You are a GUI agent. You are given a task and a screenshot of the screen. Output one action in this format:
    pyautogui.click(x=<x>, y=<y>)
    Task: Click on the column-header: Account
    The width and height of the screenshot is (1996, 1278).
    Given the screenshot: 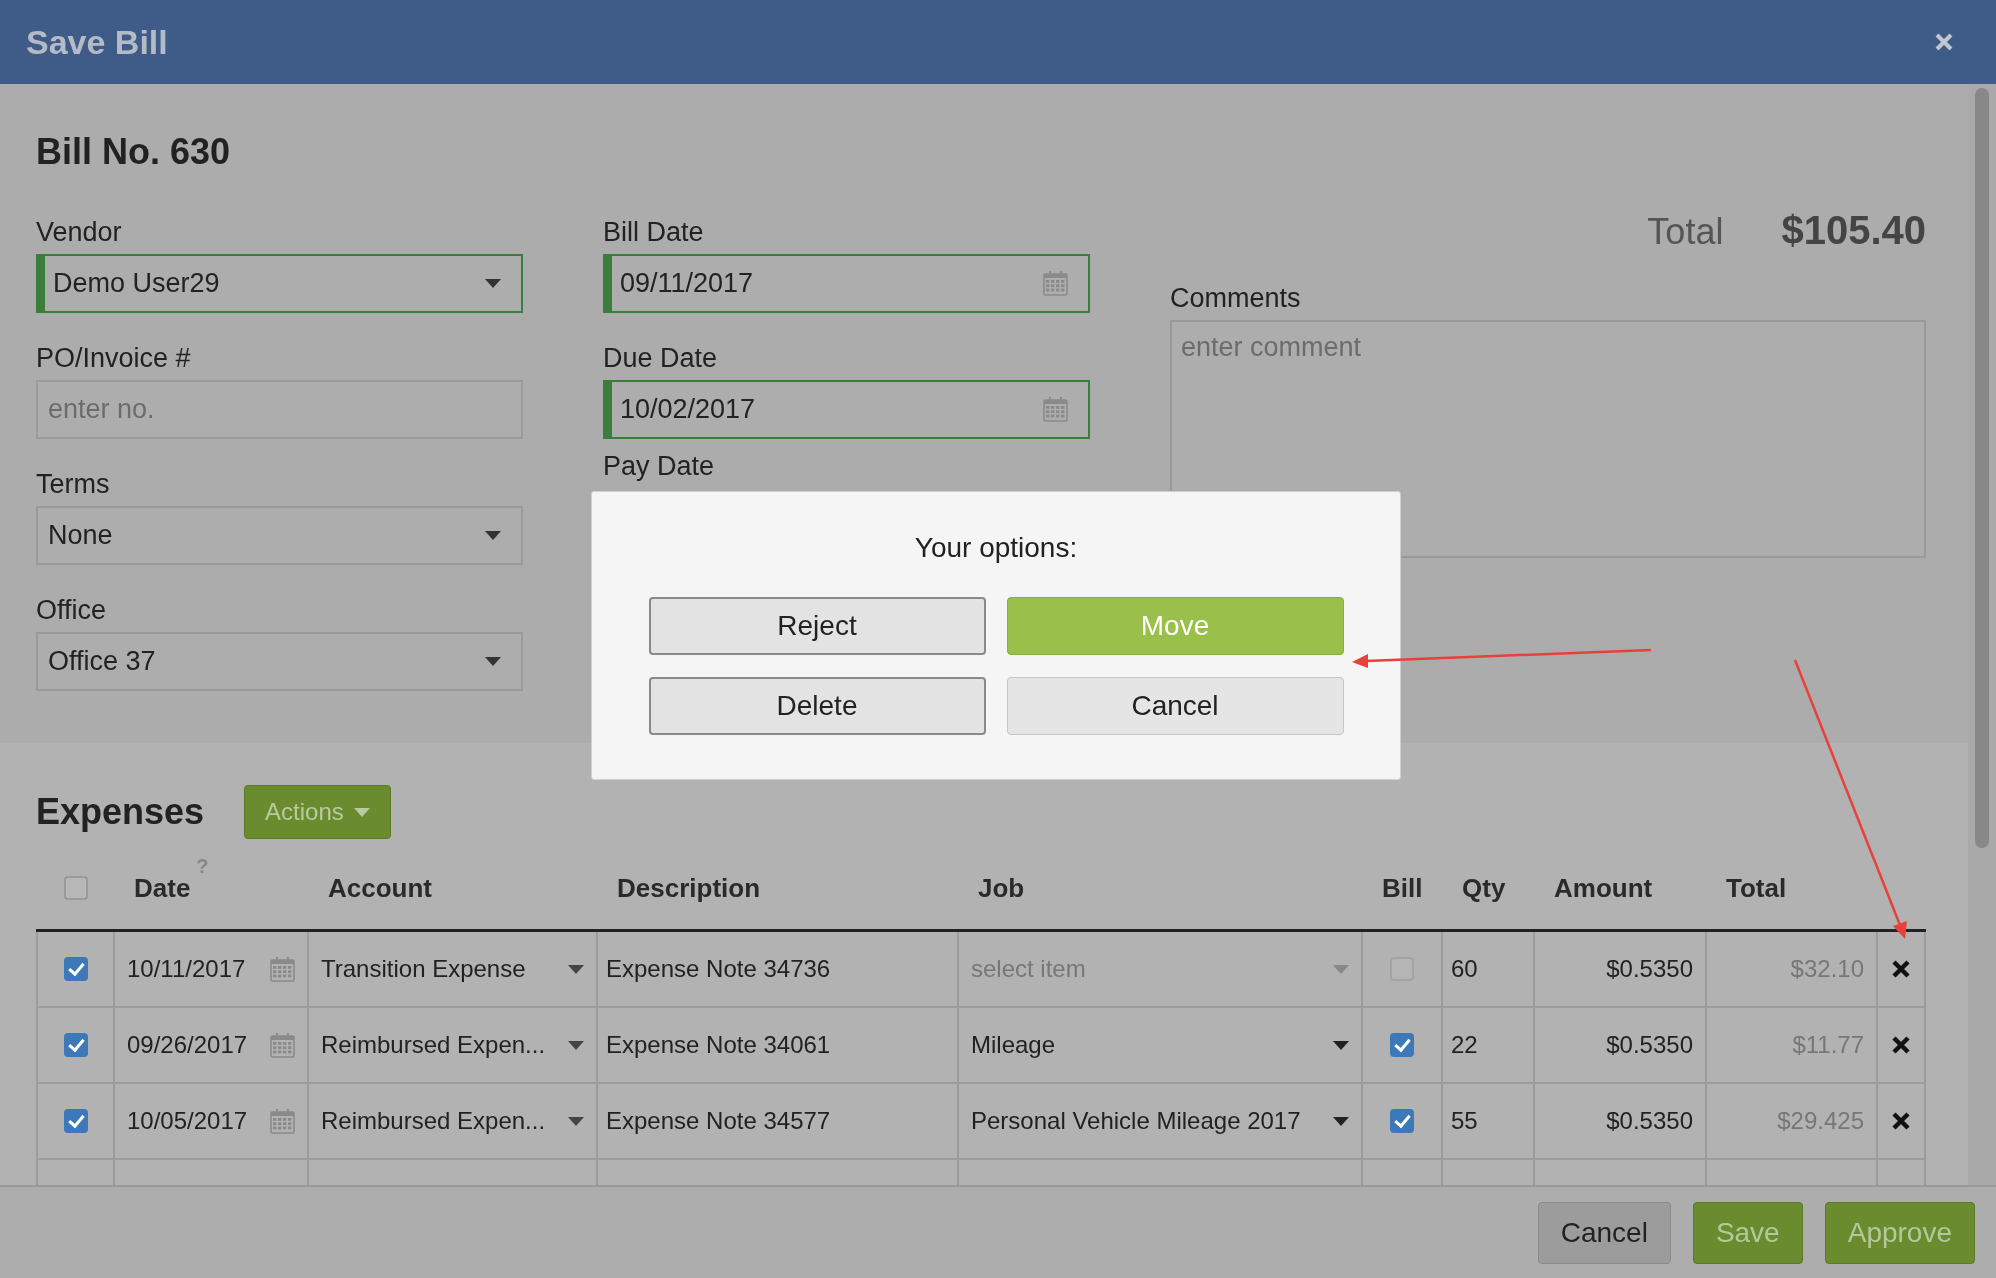 What is the action you would take?
    pyautogui.click(x=380, y=888)
    